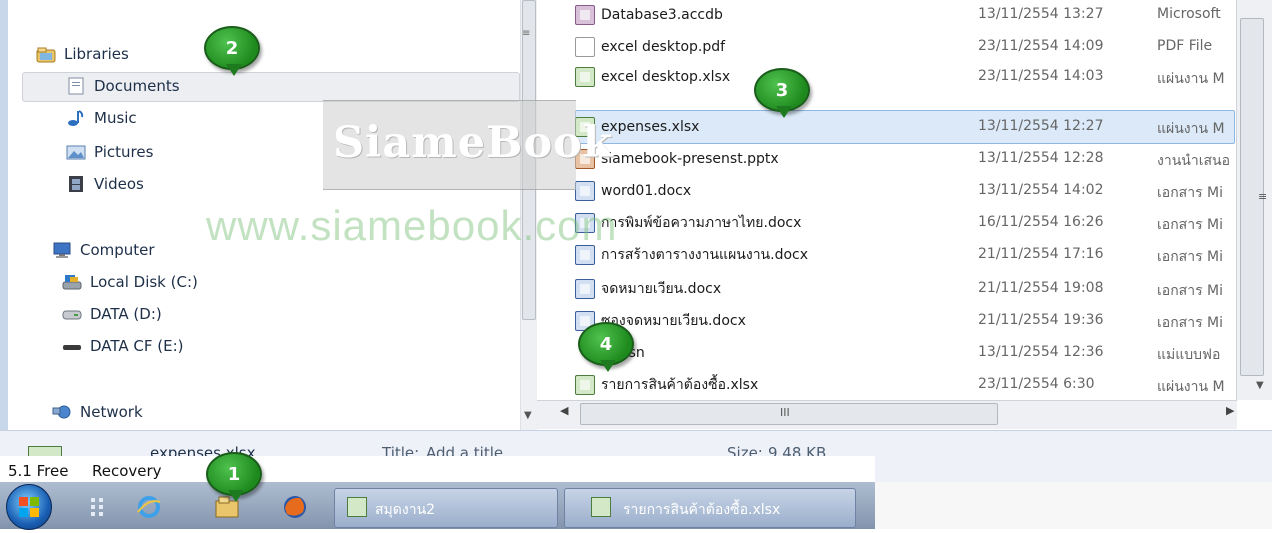 This screenshot has width=1272, height=533. What do you see at coordinates (768, 289) in the screenshot?
I see `file-row: จดหมายเวียน.docx` at bounding box center [768, 289].